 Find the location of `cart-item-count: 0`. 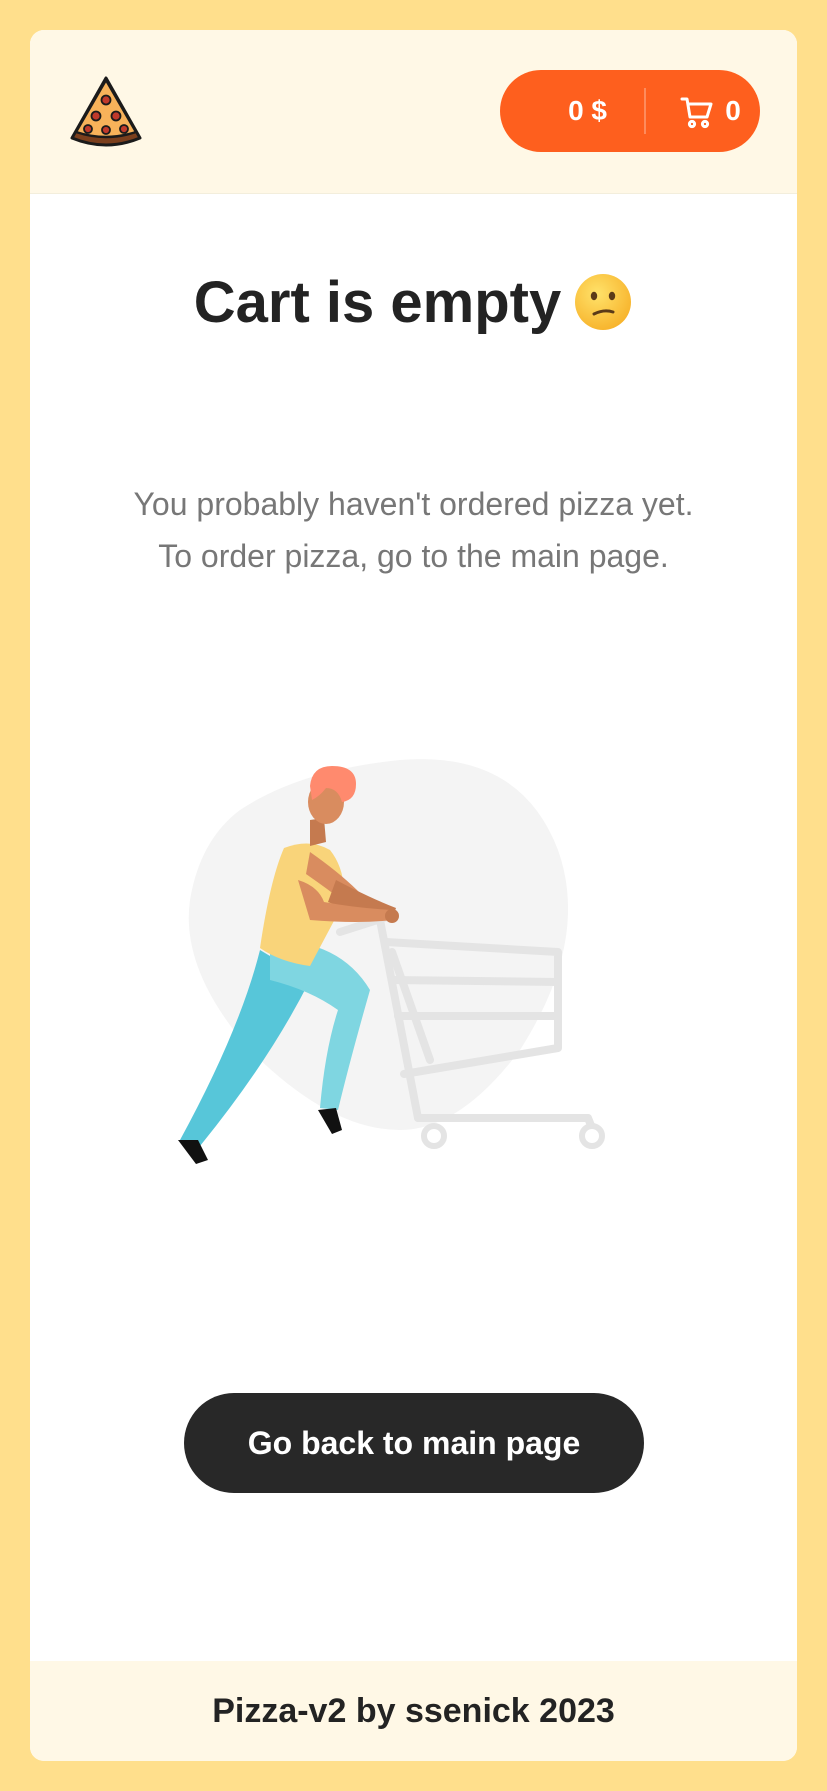

cart-item-count: 0 is located at coordinates (733, 110).